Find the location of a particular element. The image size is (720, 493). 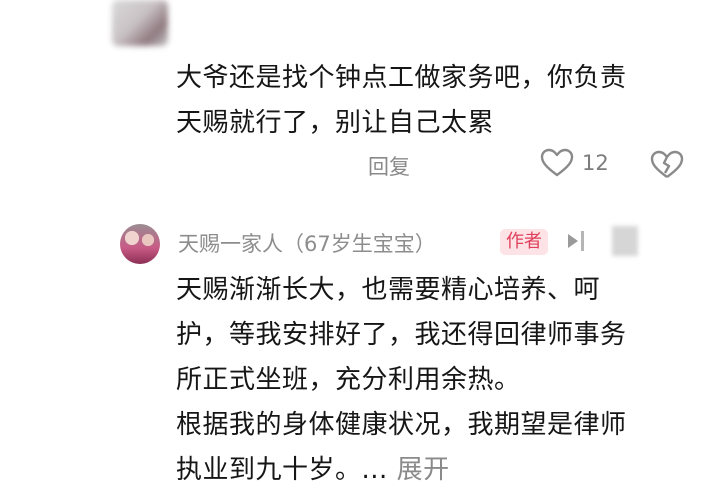

comment-text: 大爷还是找个钟点工做家务吧，你负责 天赐就行了，别让自己太累 is located at coordinates (401, 100).